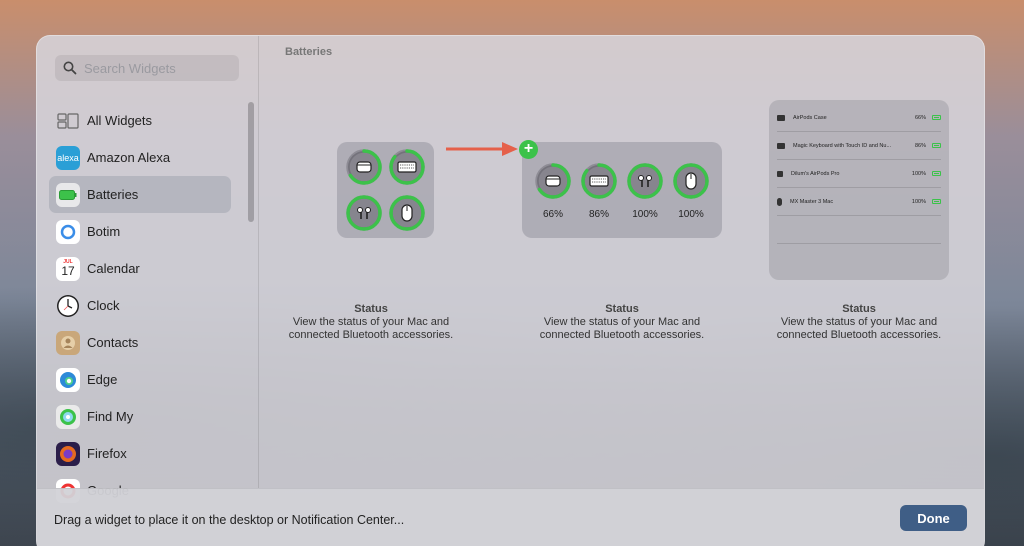 The width and height of the screenshot is (1024, 546). Describe the element at coordinates (140, 416) in the screenshot. I see `sidebar-item-find-my: Find My` at that location.